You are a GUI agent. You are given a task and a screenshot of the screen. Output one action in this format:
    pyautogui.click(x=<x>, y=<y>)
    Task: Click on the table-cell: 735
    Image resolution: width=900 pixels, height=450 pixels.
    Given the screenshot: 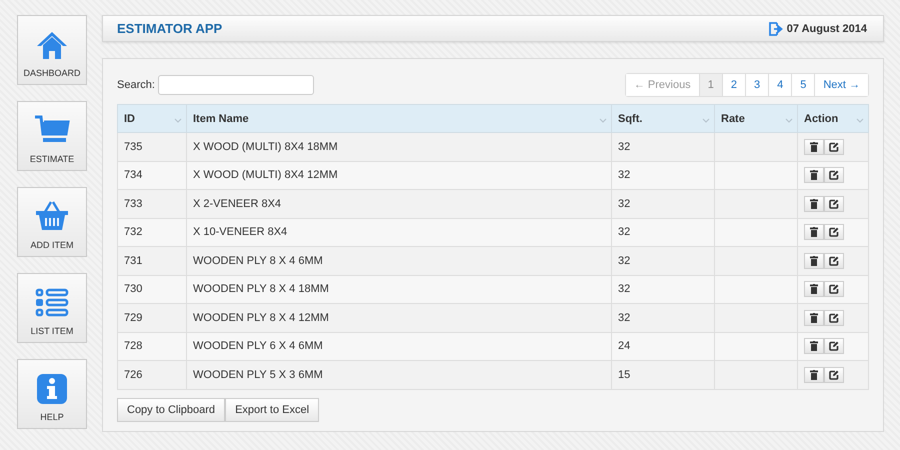 What is the action you would take?
    pyautogui.click(x=152, y=146)
    